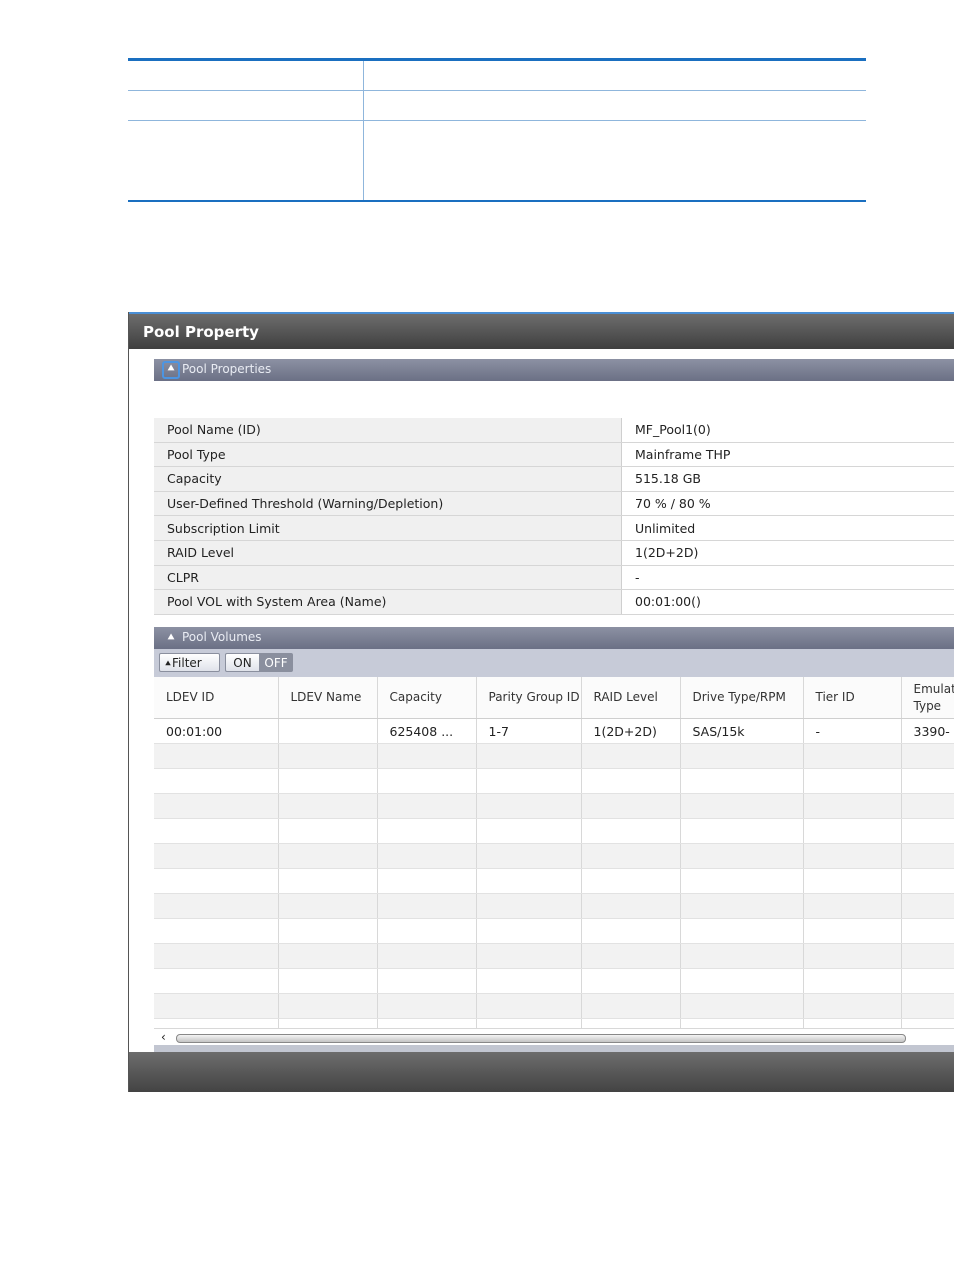 This screenshot has width=954, height=1270. I want to click on property-value: MF_Pool1(0), so click(787, 430).